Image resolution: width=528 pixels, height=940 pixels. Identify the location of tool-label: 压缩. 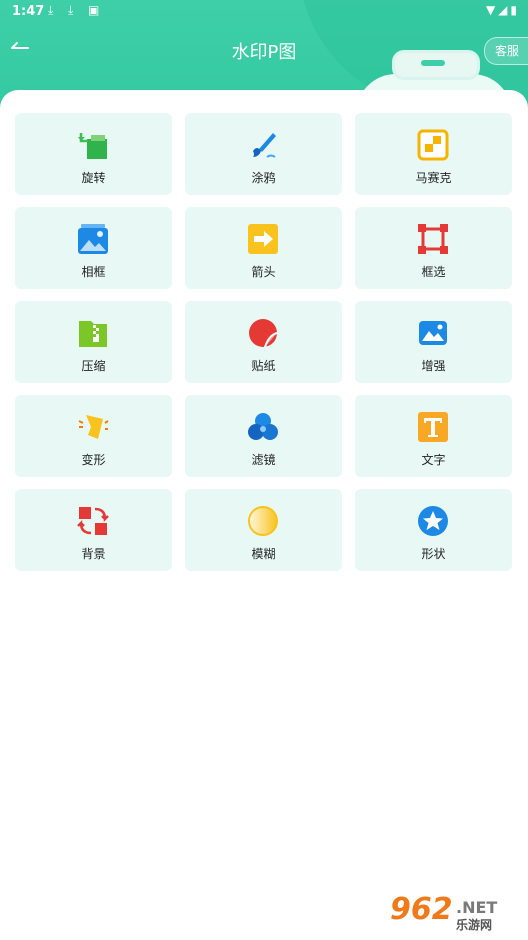
(93, 366).